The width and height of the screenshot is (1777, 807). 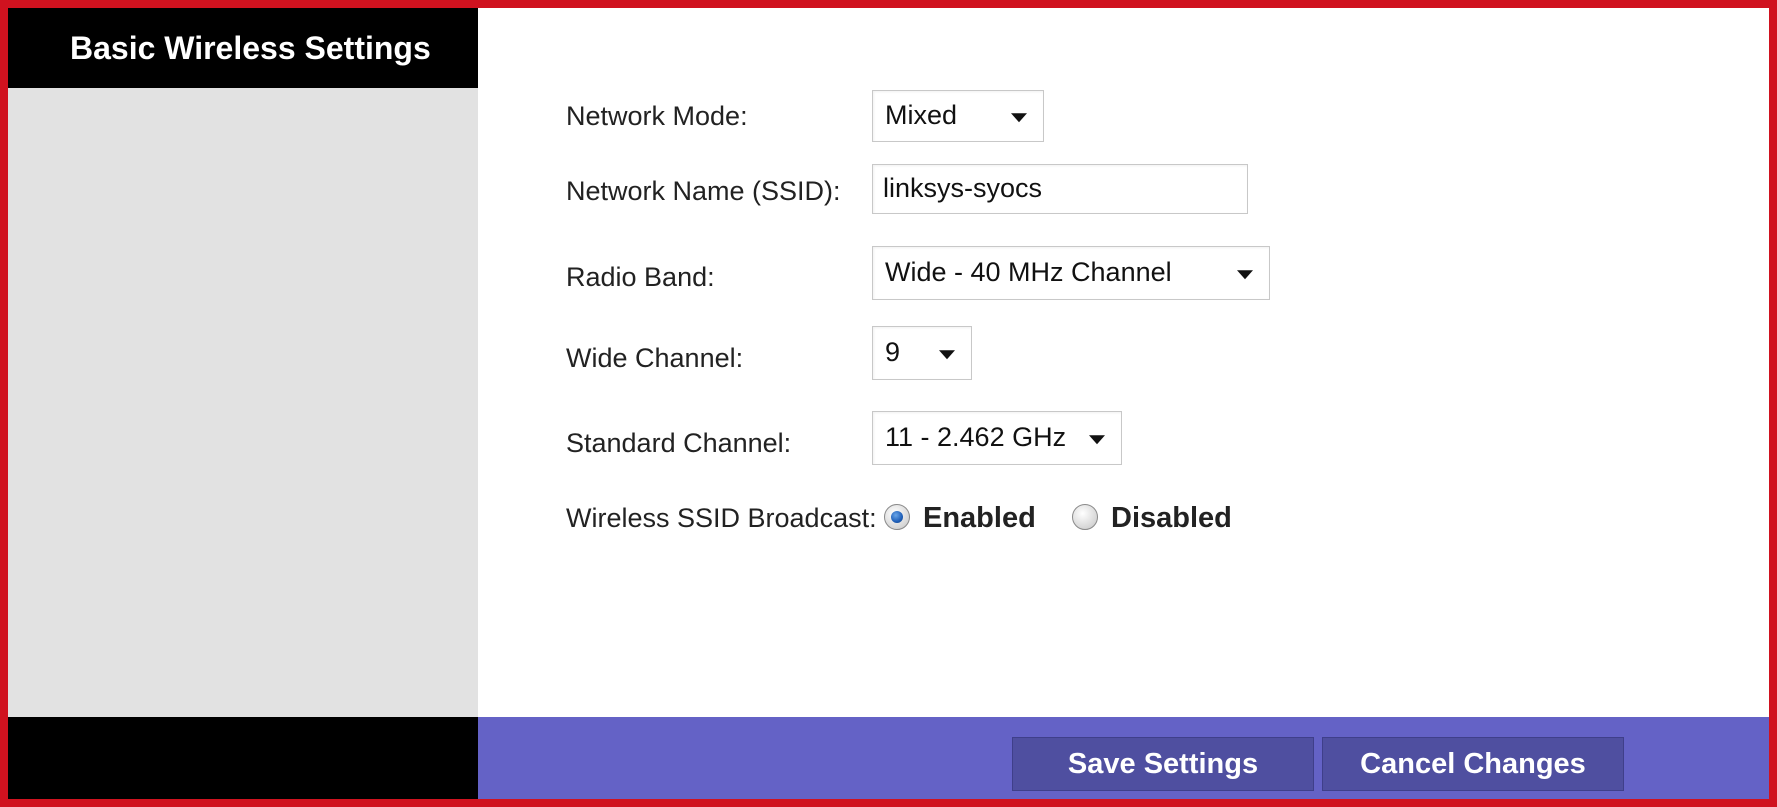 What do you see at coordinates (1028, 271) in the screenshot?
I see `radio-band-value: Wide - 40 MHz Channel` at bounding box center [1028, 271].